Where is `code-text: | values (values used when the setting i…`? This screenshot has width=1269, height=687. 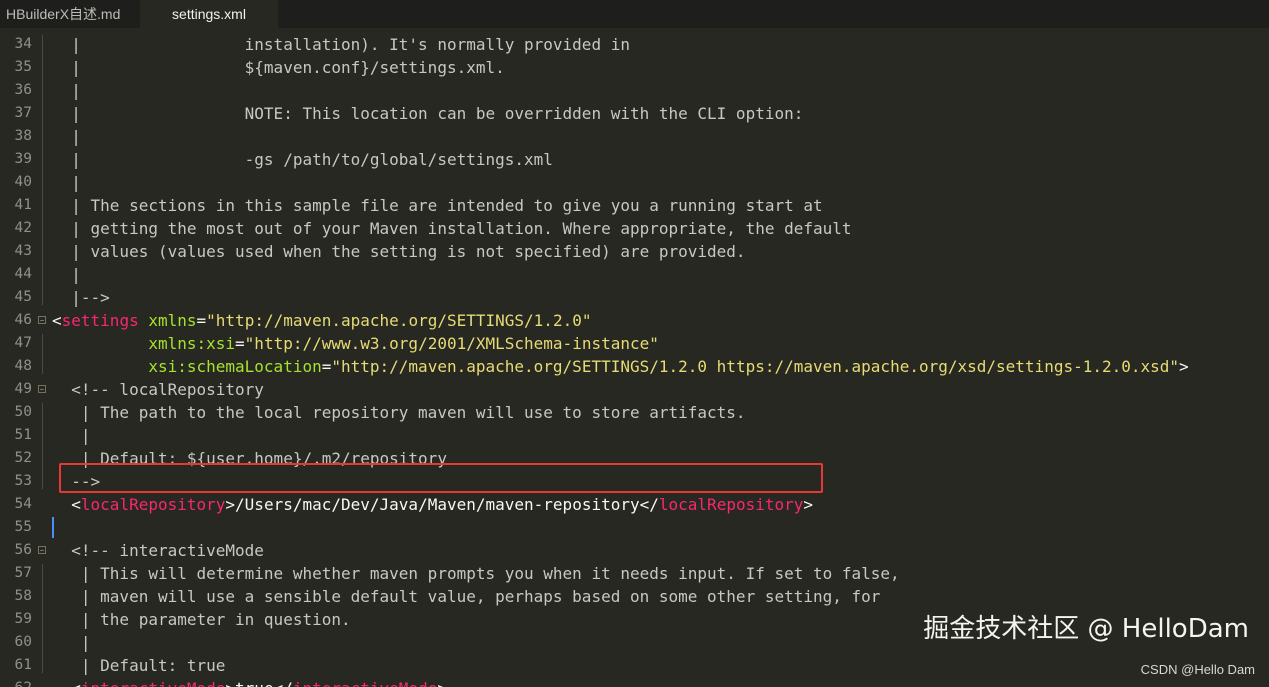 code-text: | values (values used when the setting i… is located at coordinates (398, 251).